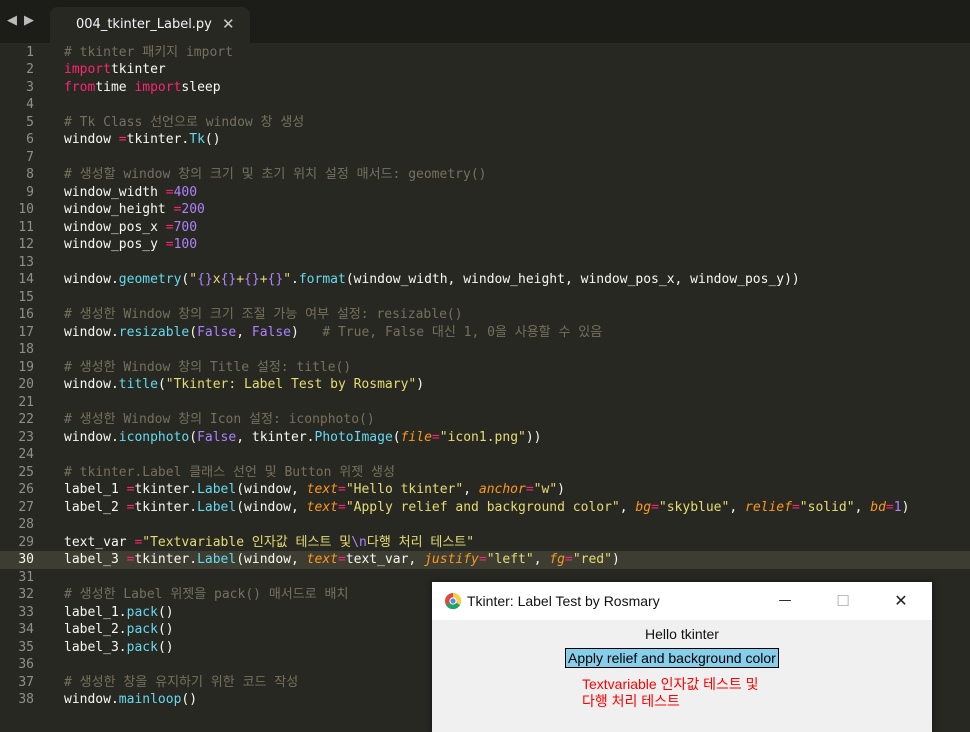 The width and height of the screenshot is (970, 732). What do you see at coordinates (295, 279) in the screenshot?
I see `code-token: .` at bounding box center [295, 279].